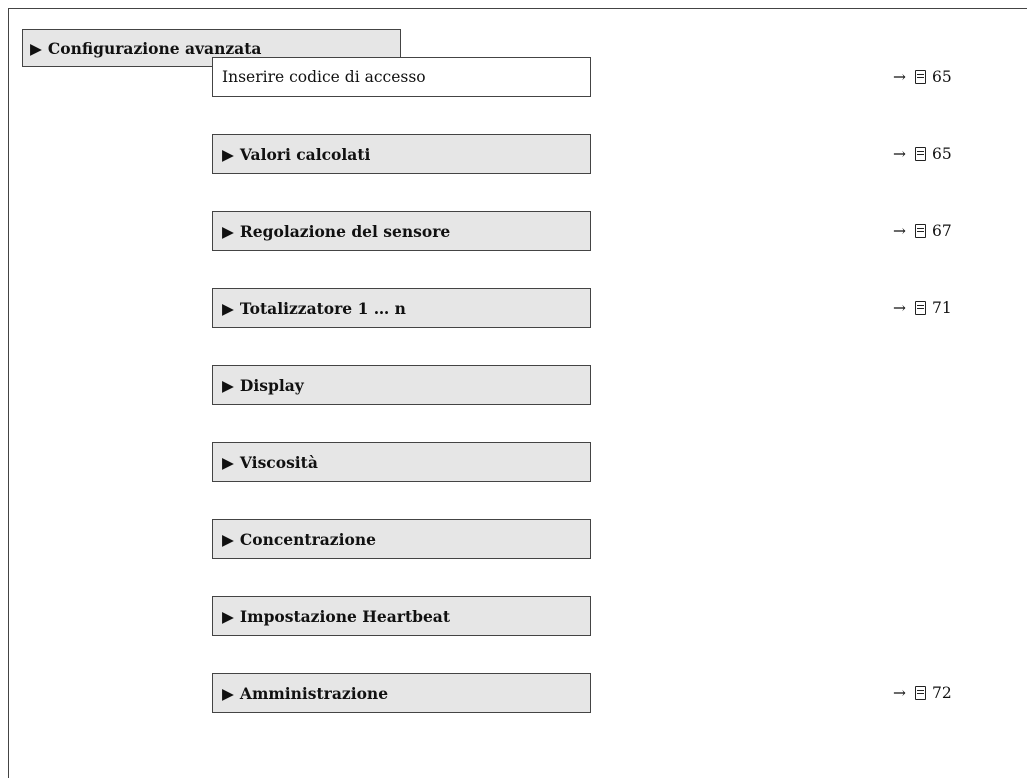 The image size is (1027, 778). What do you see at coordinates (305, 154) in the screenshot?
I see `row-label: Valori calcolati` at bounding box center [305, 154].